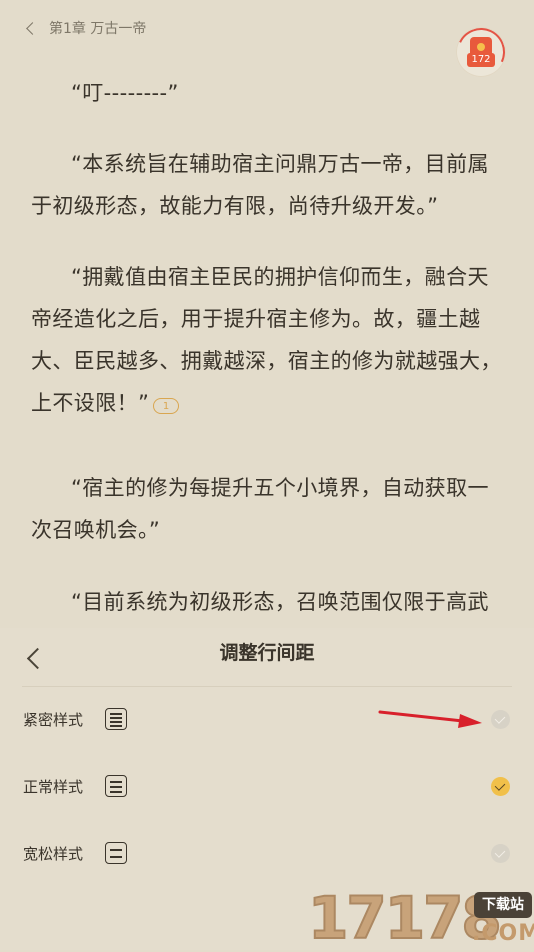  What do you see at coordinates (267, 787) in the screenshot?
I see `option-normal: 正常样式` at bounding box center [267, 787].